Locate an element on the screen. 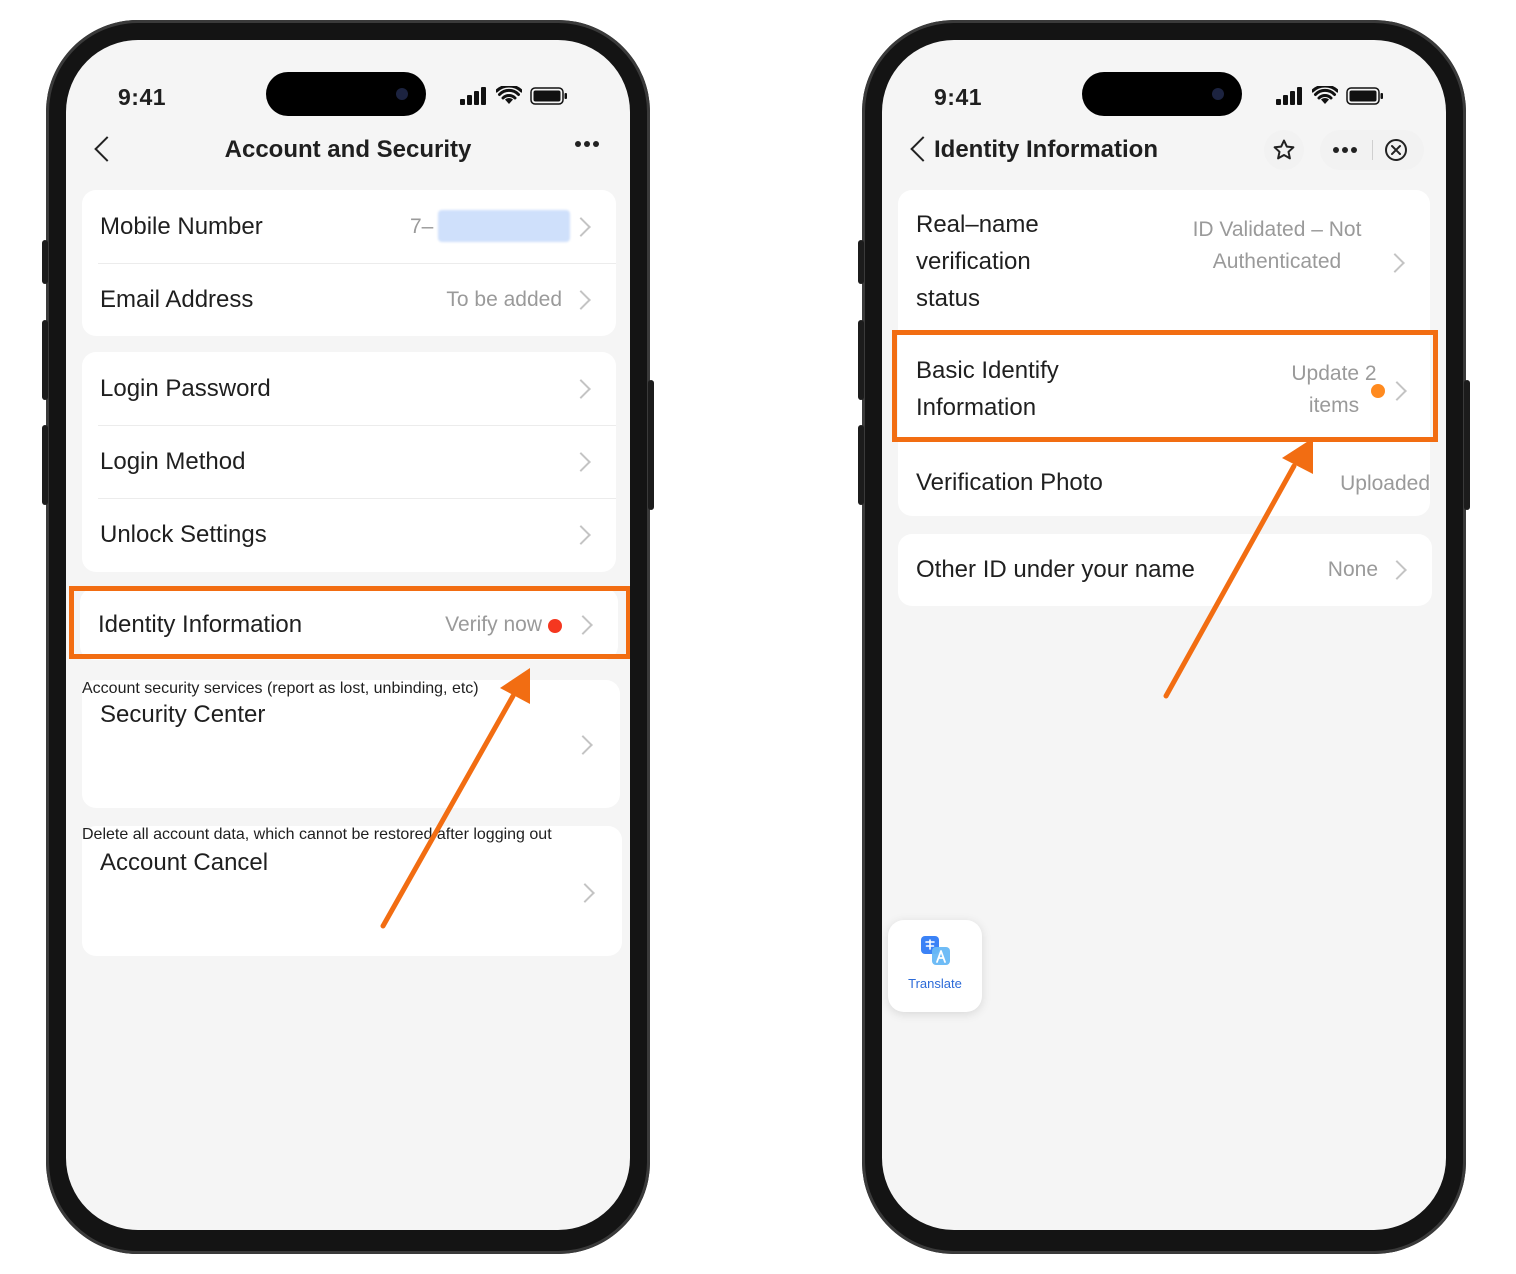  page-title: Account and Security is located at coordinates (348, 149).